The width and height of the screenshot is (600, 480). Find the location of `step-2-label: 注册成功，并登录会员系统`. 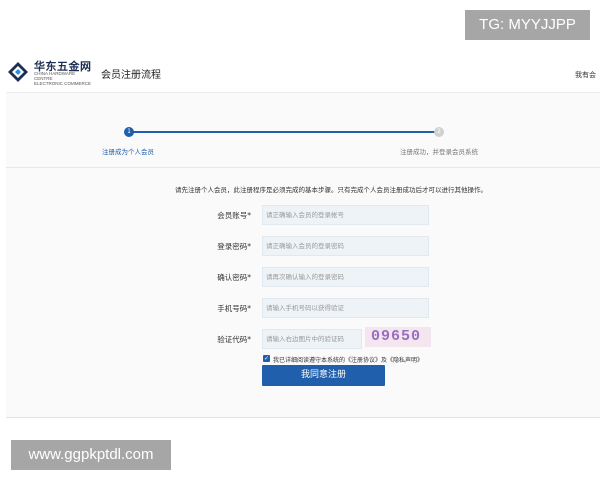

step-2-label: 注册成功，并登录会员系统 is located at coordinates (439, 152).